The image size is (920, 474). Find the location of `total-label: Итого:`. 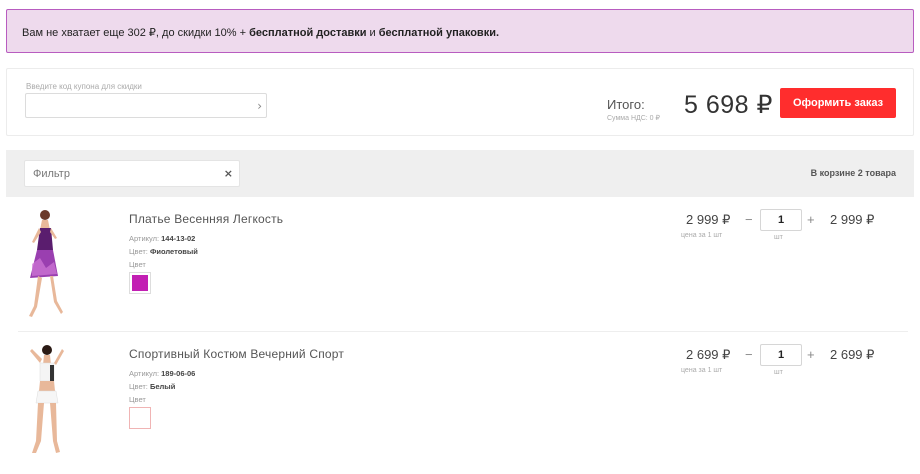

total-label: Итого: is located at coordinates (626, 104).